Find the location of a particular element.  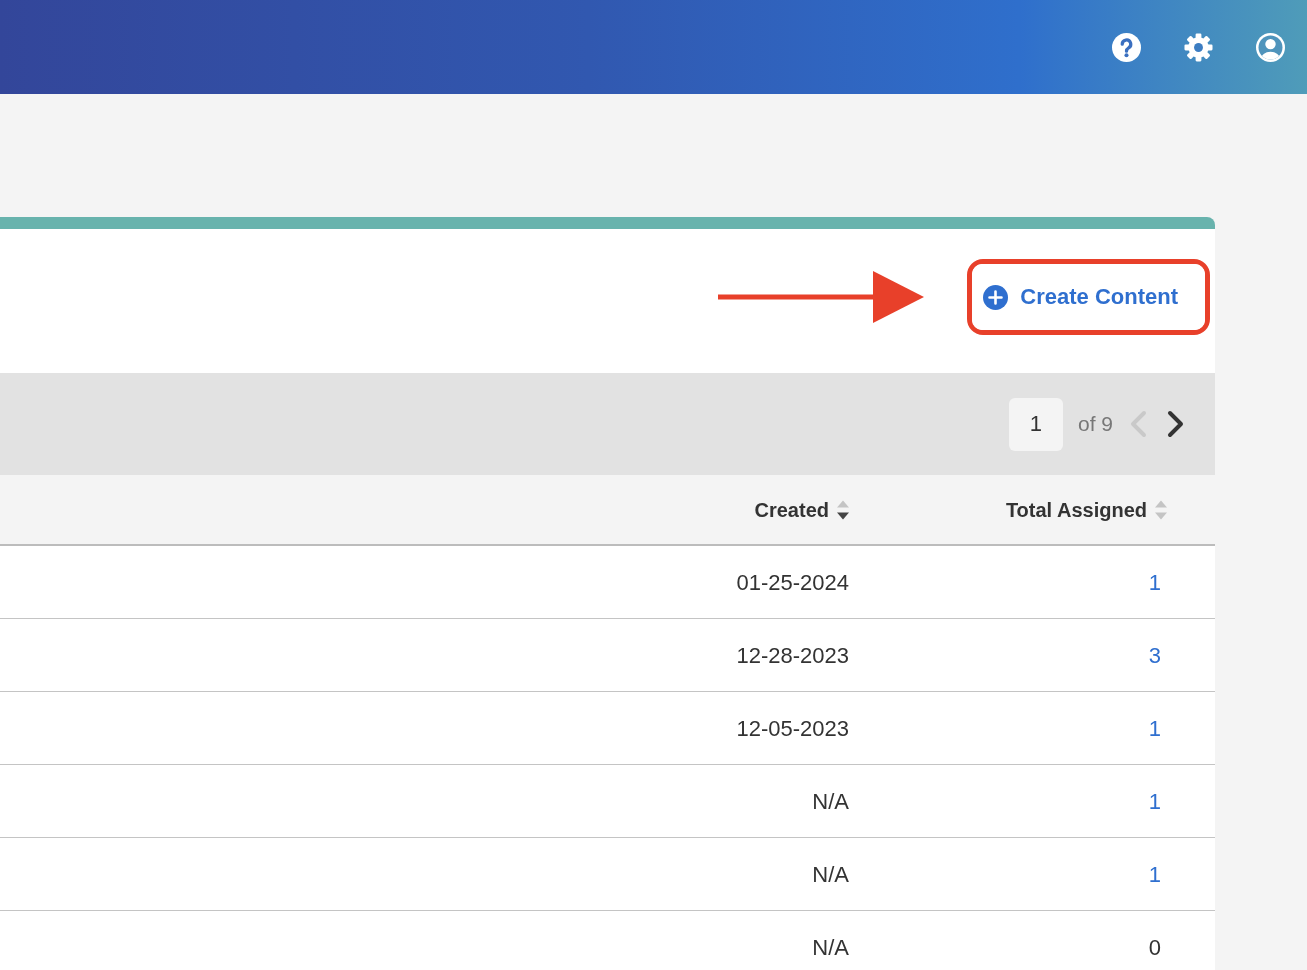

settings-icon is located at coordinates (1198, 47).